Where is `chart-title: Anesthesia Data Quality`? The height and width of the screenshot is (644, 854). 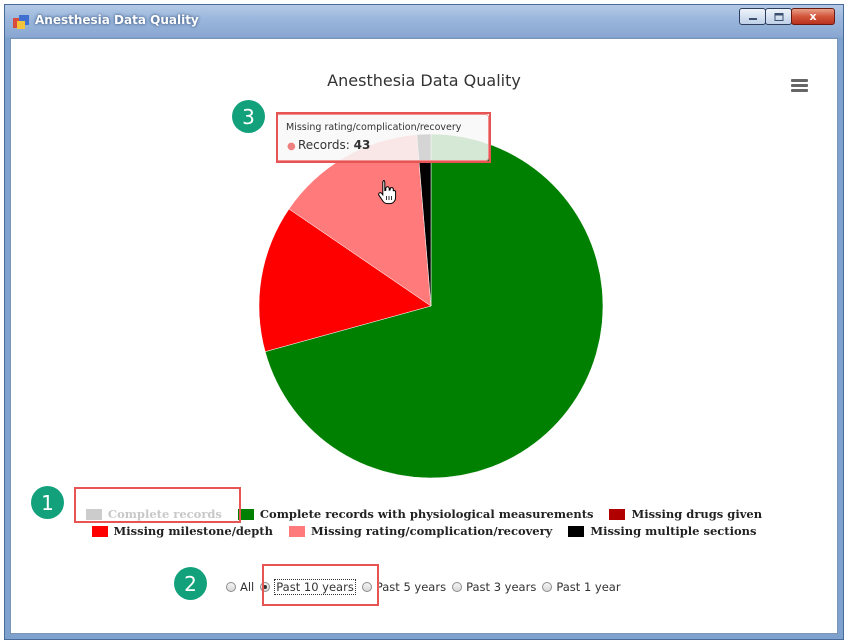
chart-title: Anesthesia Data Quality is located at coordinates (424, 80).